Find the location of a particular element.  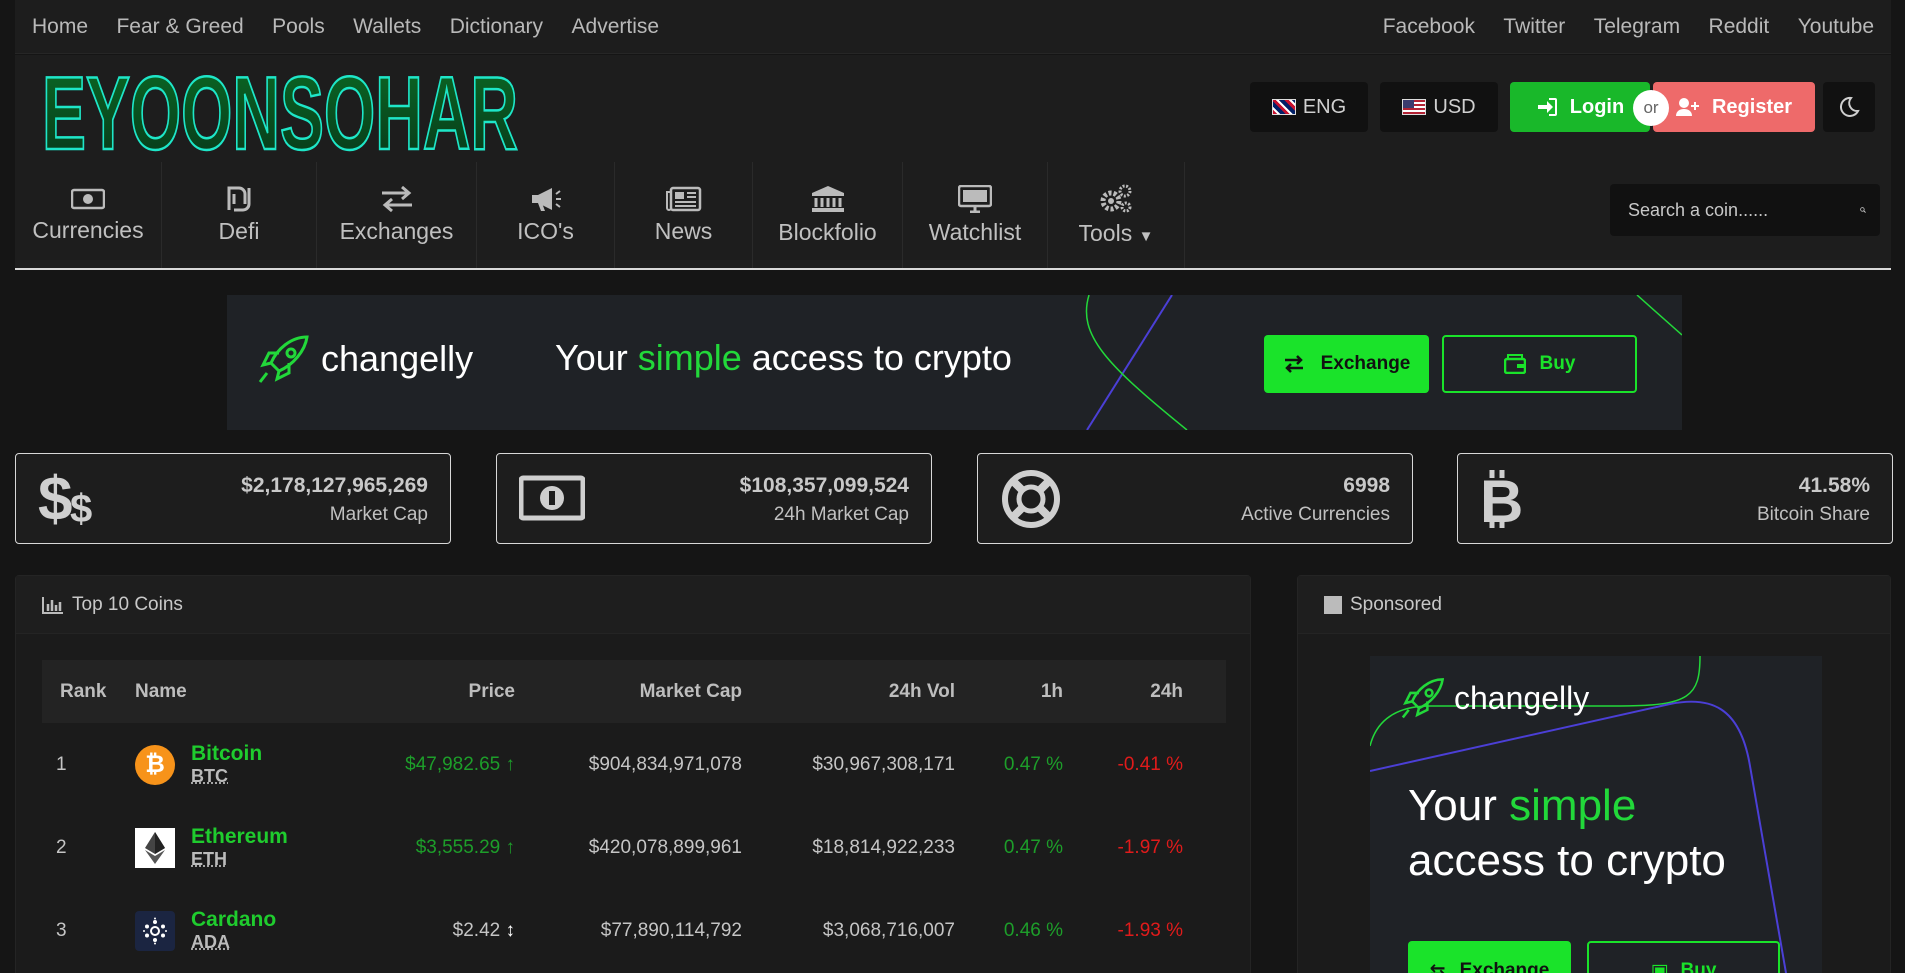

price-cell: $3,555.29 ↑ is located at coordinates (425, 848).